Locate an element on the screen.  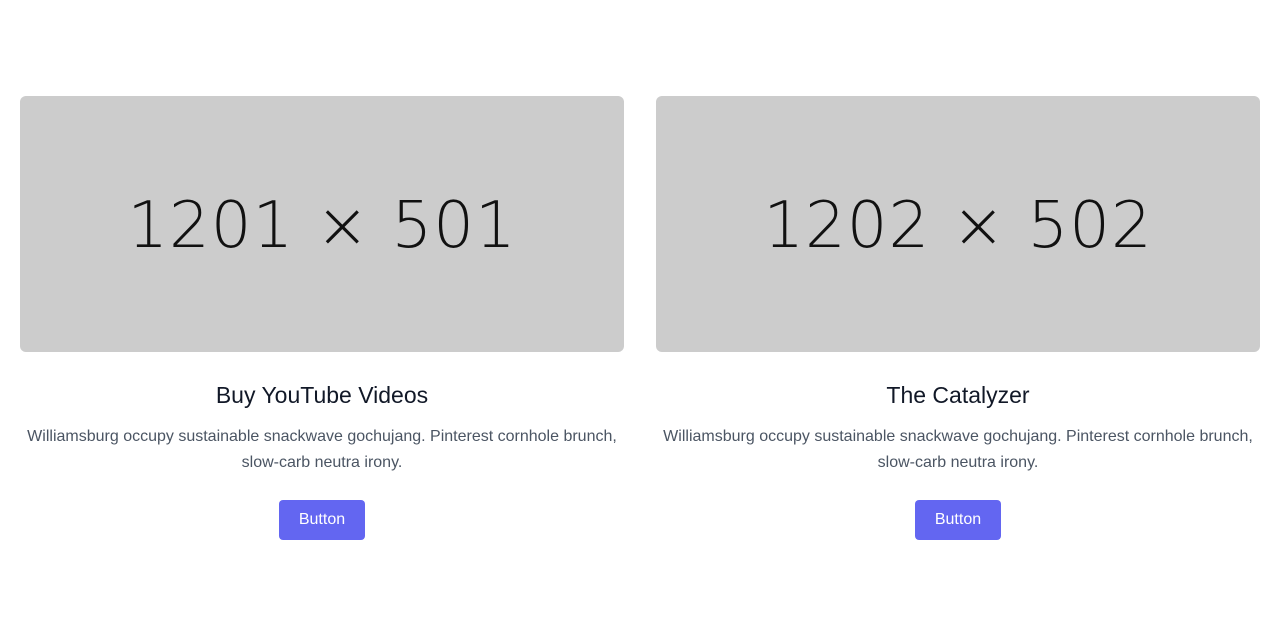
image-size-label: 1202 × 502 is located at coordinates (958, 226).